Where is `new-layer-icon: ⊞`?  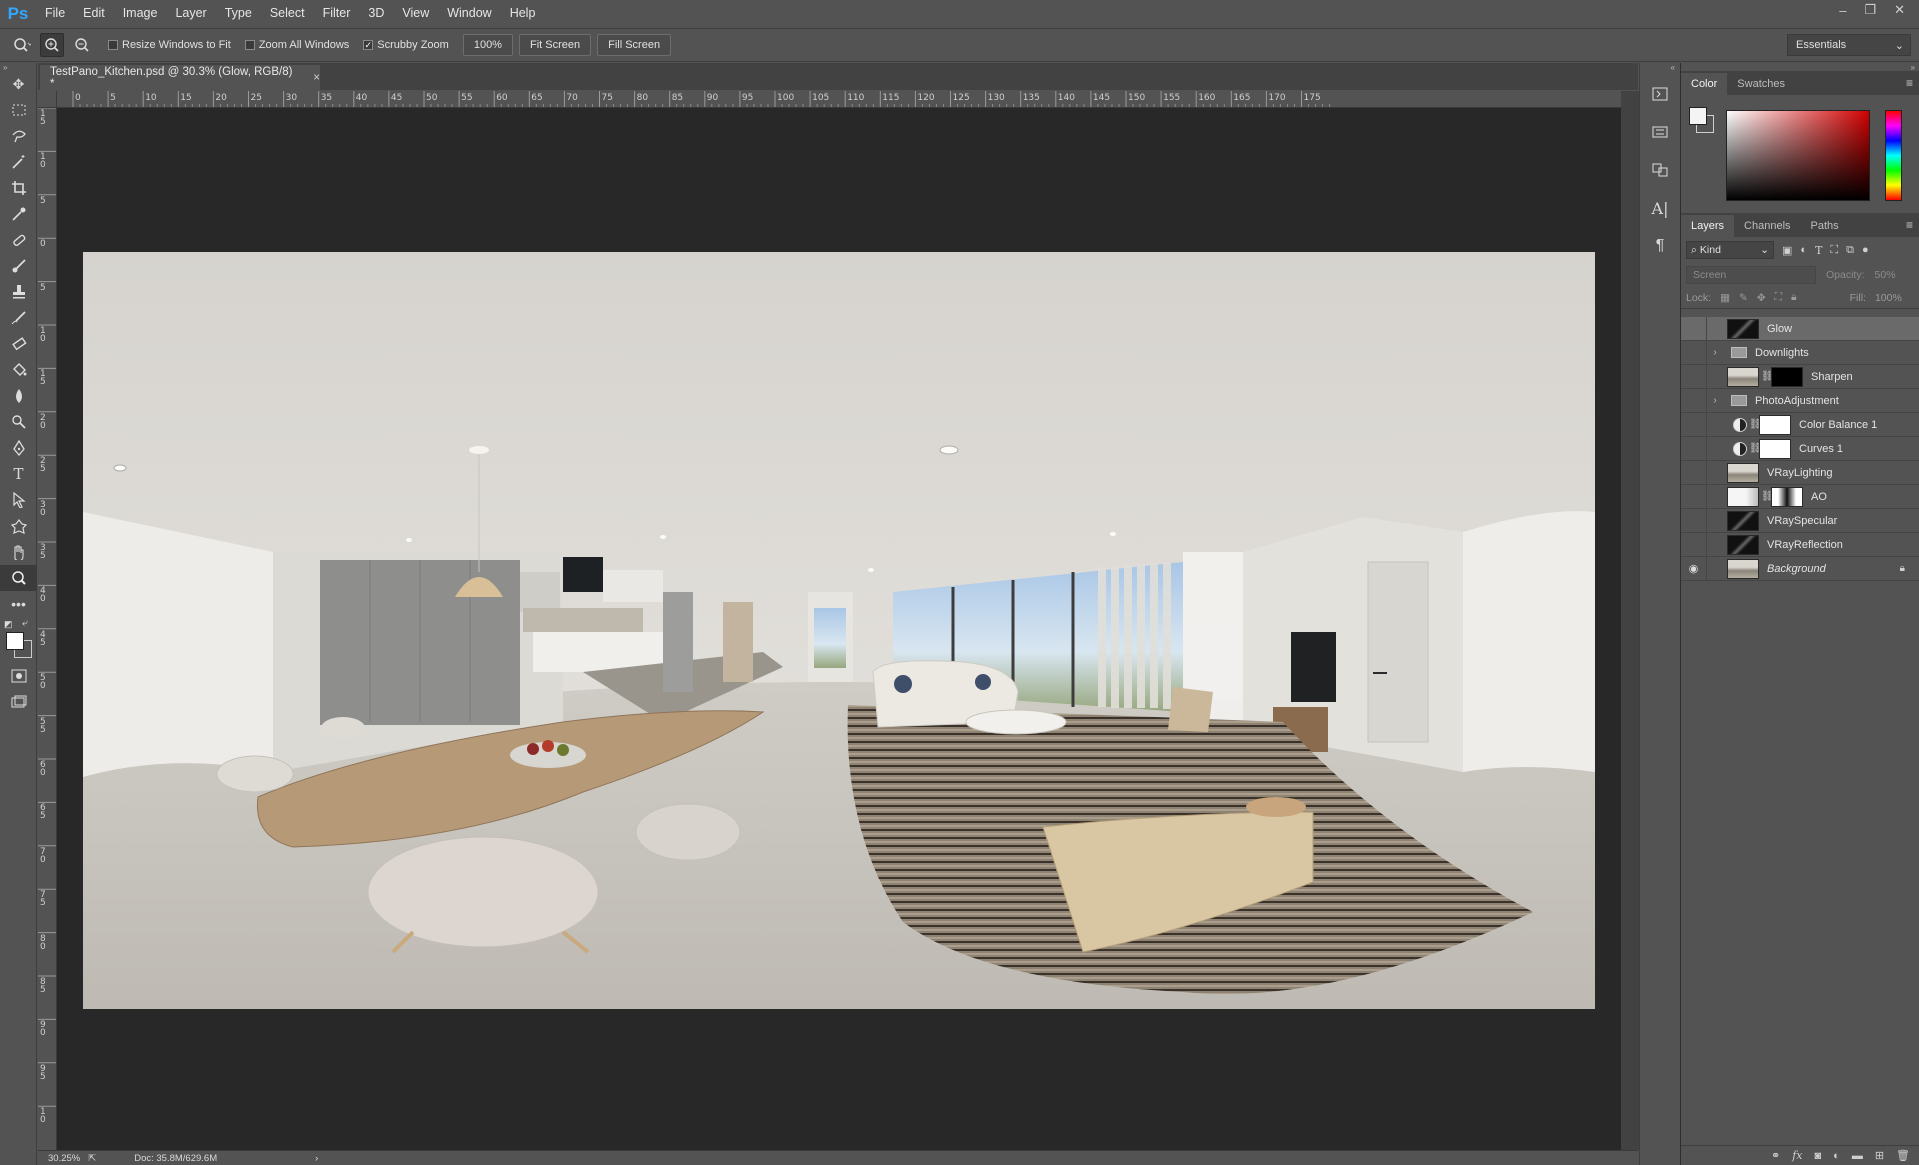
new-layer-icon: ⊞ is located at coordinates (1879, 1155).